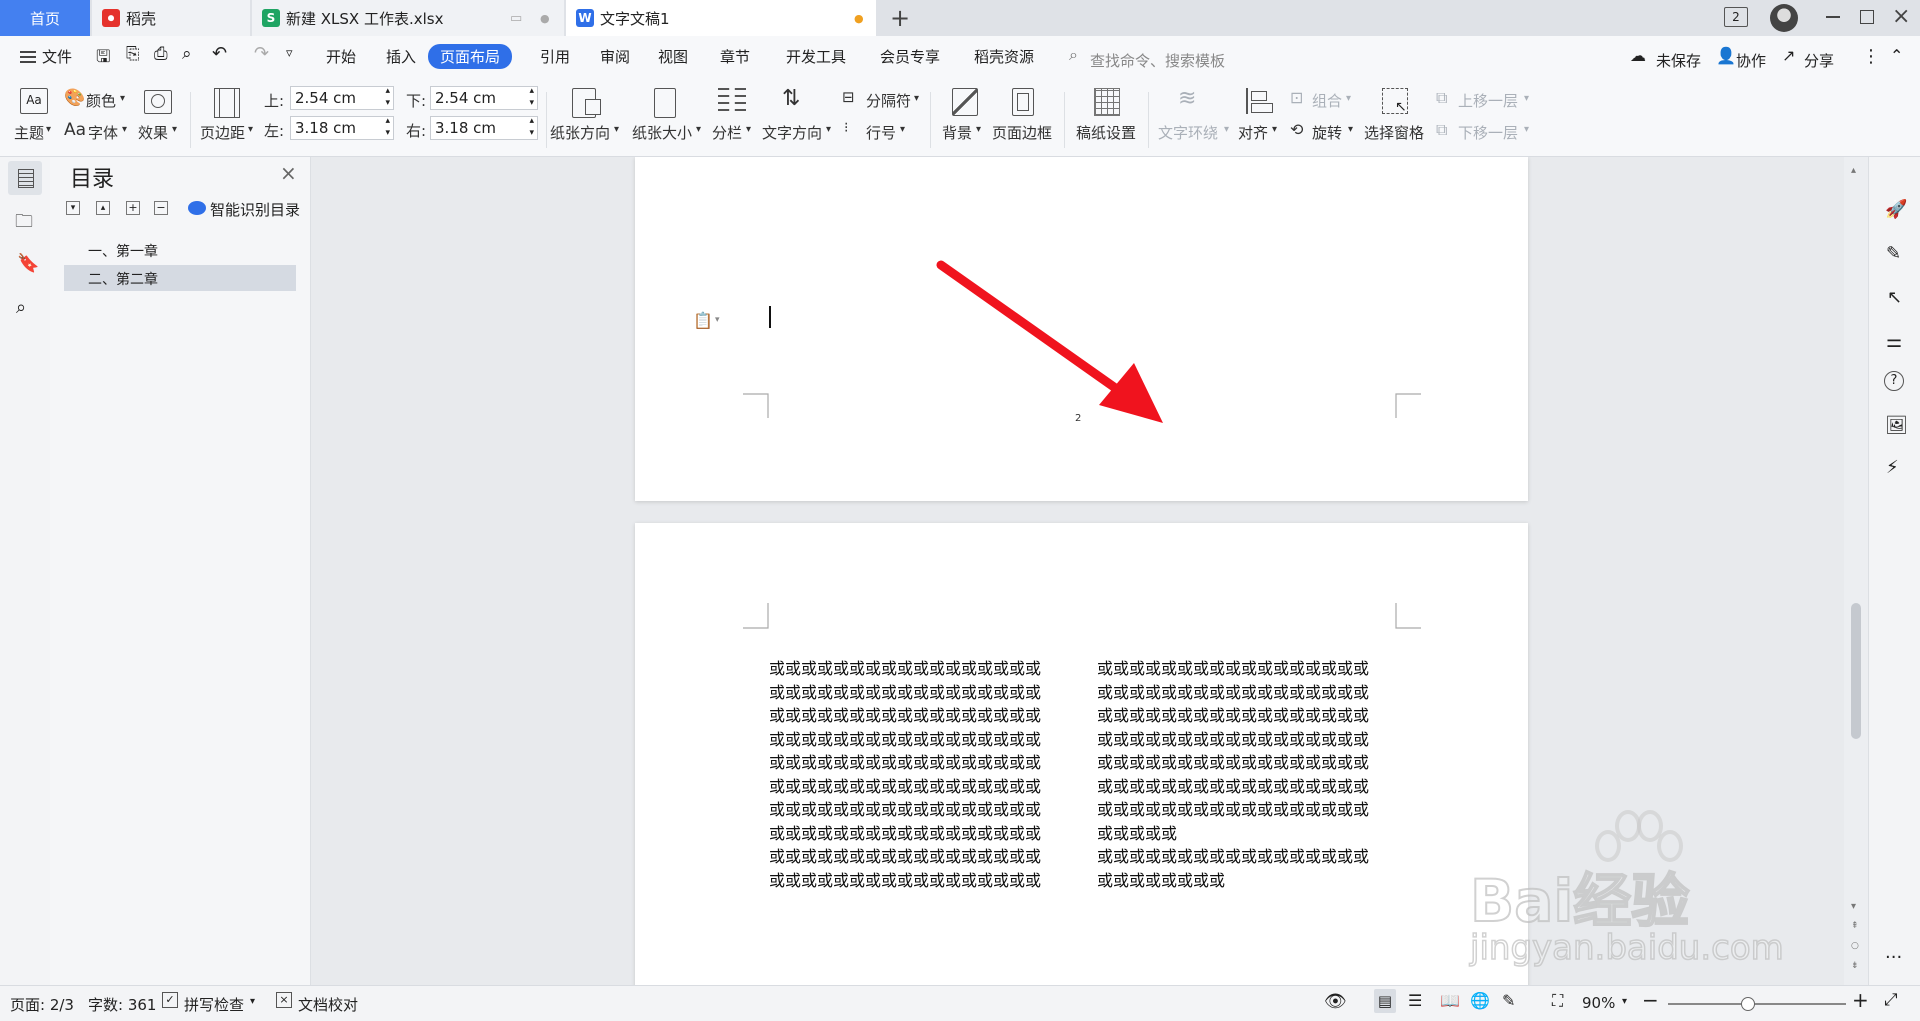 This screenshot has width=1920, height=1021. What do you see at coordinates (615, 56) in the screenshot?
I see `menu-tab-4: 审阅` at bounding box center [615, 56].